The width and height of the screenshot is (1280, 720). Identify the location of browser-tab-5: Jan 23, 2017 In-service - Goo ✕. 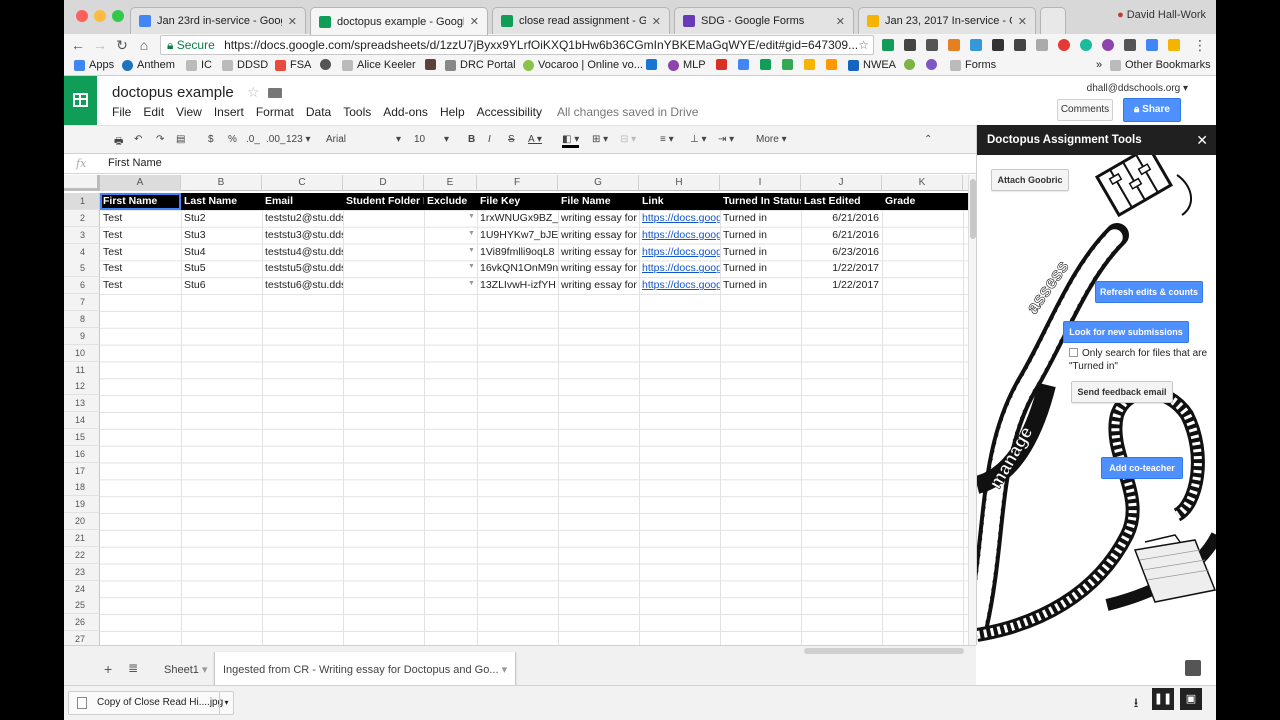
(947, 20).